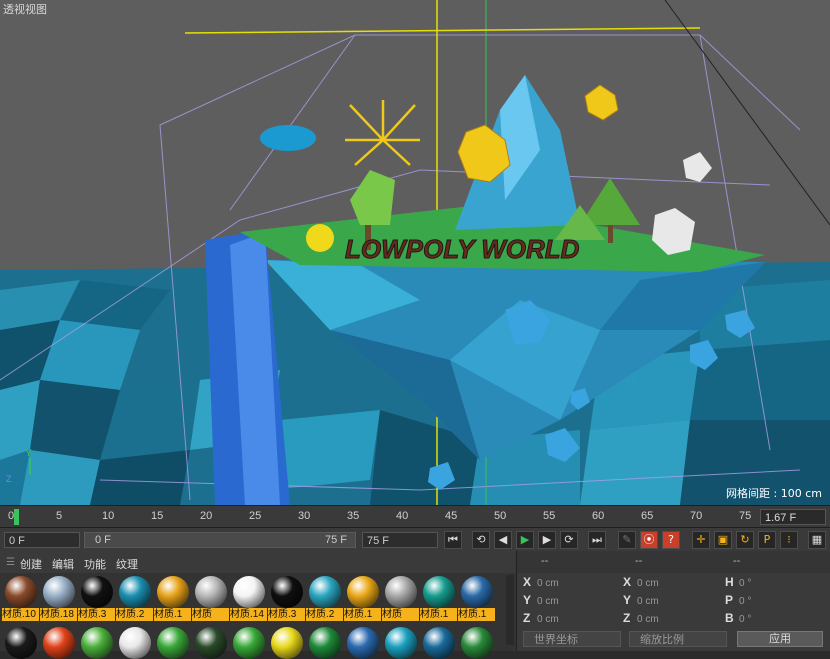  Describe the element at coordinates (696, 516) in the screenshot. I see `tick: 70` at that location.